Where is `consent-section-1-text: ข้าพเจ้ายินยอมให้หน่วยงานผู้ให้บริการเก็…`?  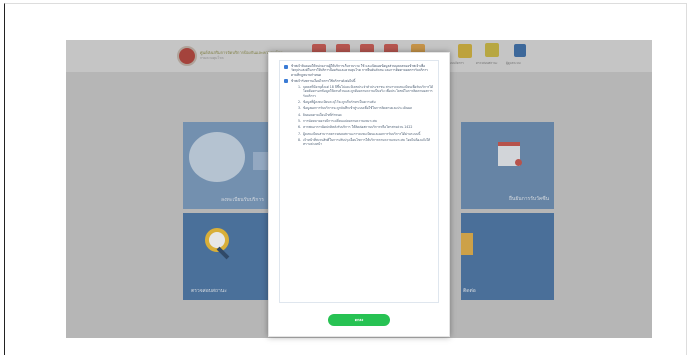 consent-section-1-text: ข้าพเจ้ายินยอมให้หน่วยงานผู้ให้บริการเก็… is located at coordinates (359, 70).